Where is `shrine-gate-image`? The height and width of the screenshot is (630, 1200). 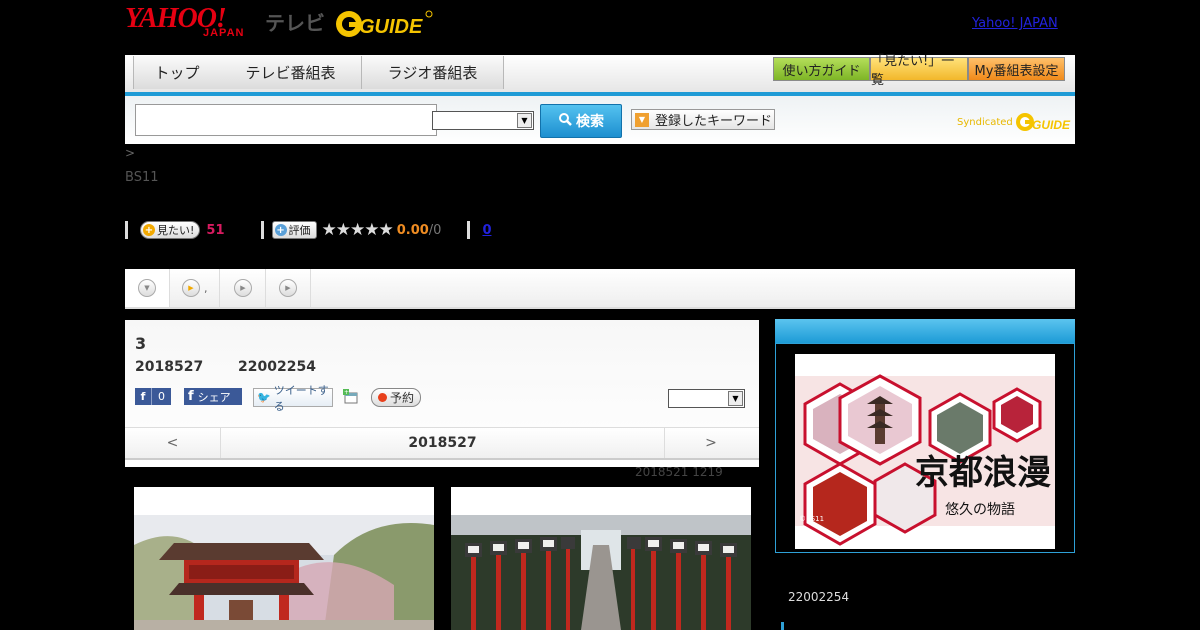
shrine-gate-image is located at coordinates (284, 572).